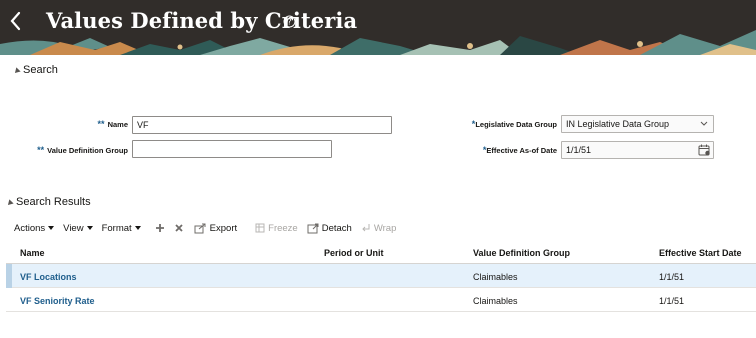  Describe the element at coordinates (262, 125) in the screenshot. I see `name-input: VF` at that location.